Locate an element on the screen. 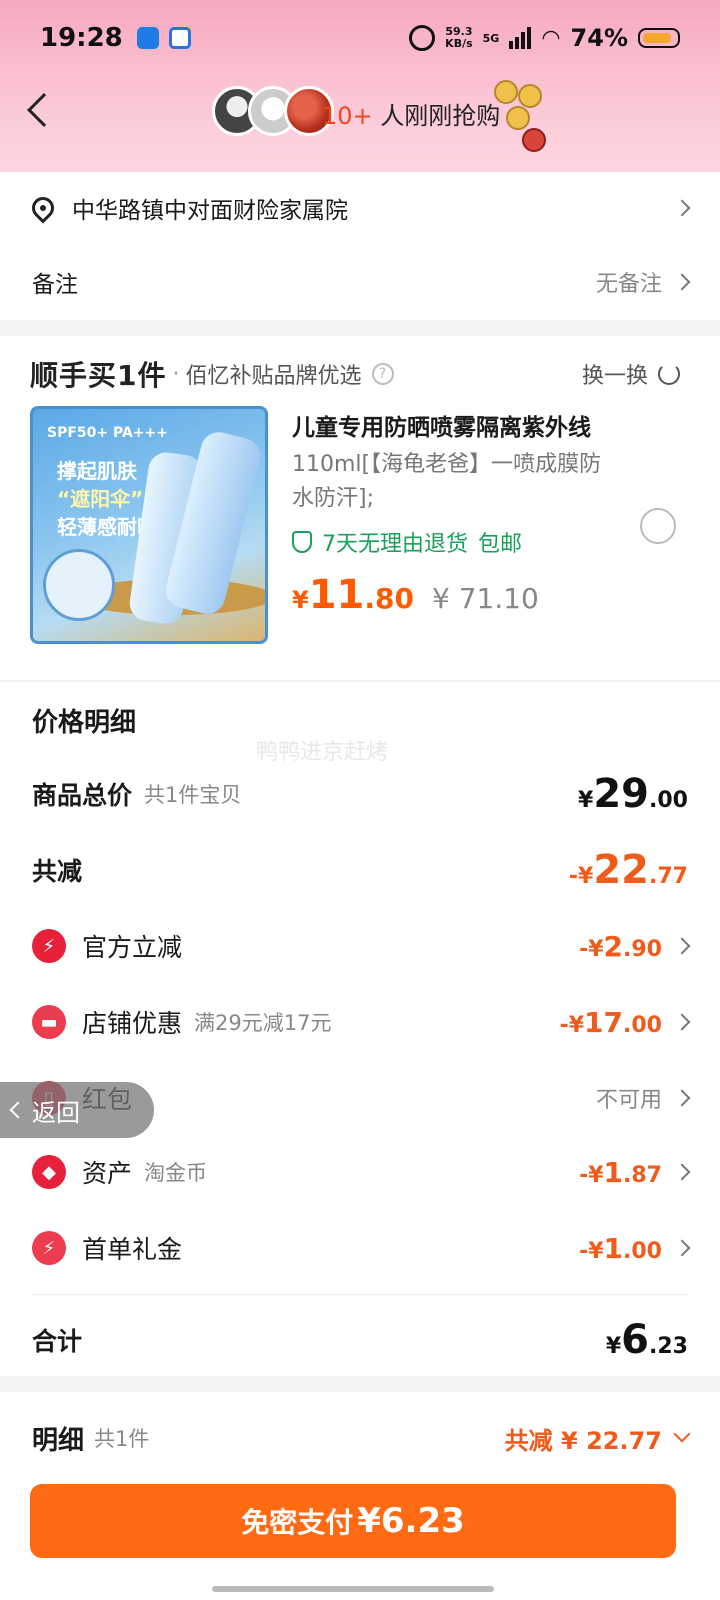 This screenshot has height=1600, width=720. signal-icon is located at coordinates (520, 38).